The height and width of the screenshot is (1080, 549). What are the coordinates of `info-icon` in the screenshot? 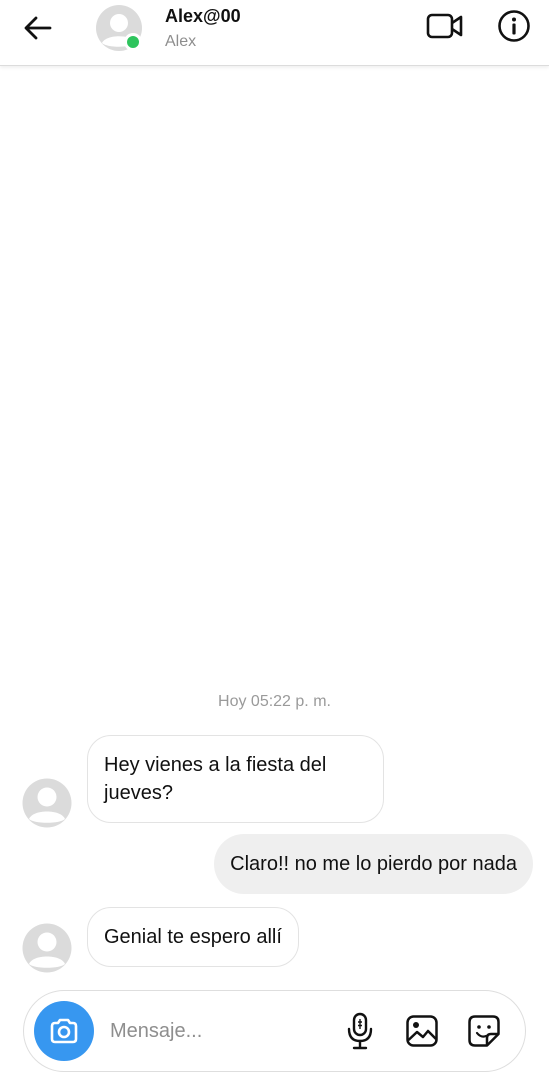 It's located at (514, 26).